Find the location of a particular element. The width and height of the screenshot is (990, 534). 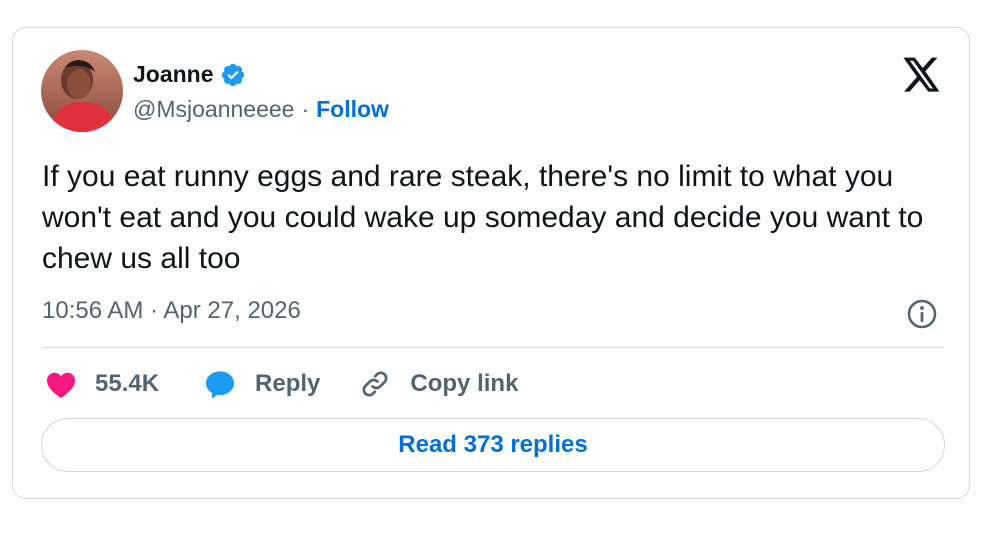

link-icon is located at coordinates (375, 384).